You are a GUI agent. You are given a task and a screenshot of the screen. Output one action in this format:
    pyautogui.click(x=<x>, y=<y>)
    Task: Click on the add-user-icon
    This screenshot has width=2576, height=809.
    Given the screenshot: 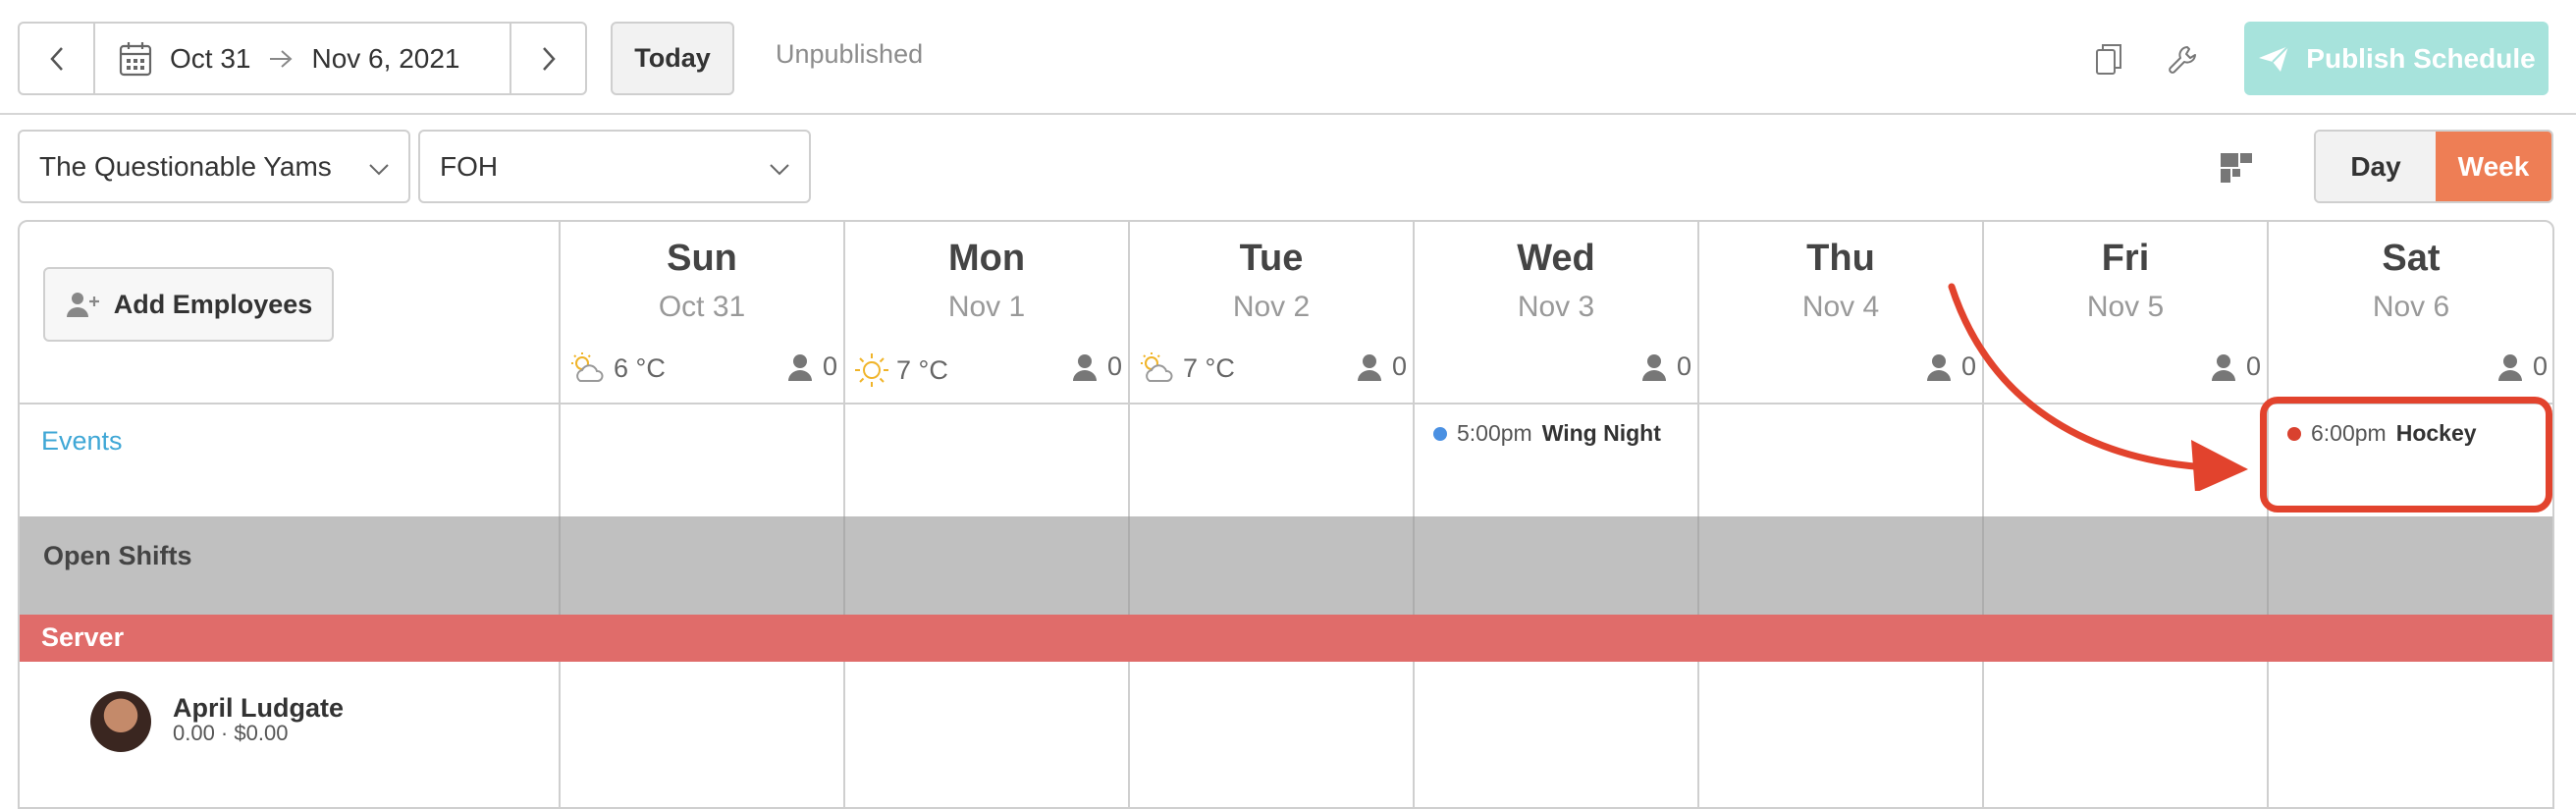 What is the action you would take?
    pyautogui.click(x=82, y=305)
    